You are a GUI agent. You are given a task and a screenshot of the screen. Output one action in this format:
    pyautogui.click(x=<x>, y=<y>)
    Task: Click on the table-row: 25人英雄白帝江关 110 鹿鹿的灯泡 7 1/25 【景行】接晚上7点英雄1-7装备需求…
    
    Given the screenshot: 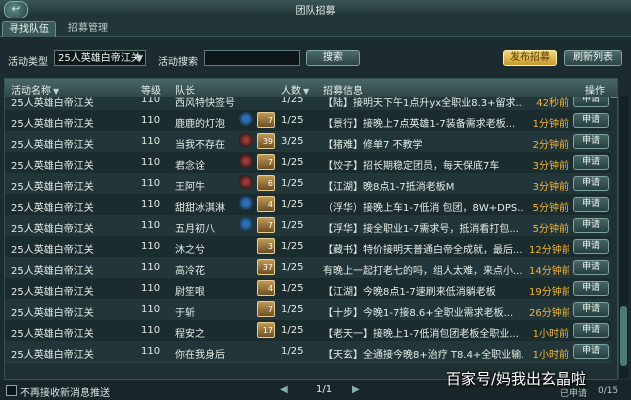 What is the action you would take?
    pyautogui.click(x=308, y=121)
    